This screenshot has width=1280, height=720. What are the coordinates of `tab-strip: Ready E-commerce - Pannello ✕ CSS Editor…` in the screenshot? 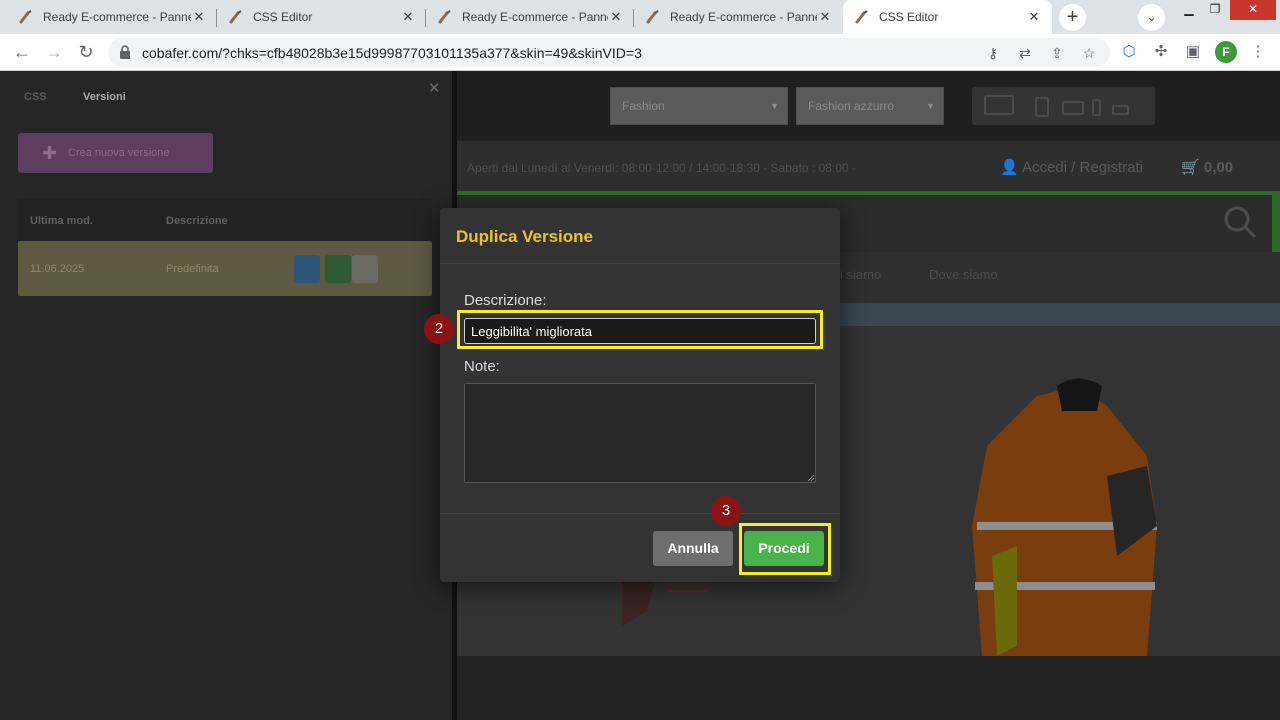 It's located at (640, 17).